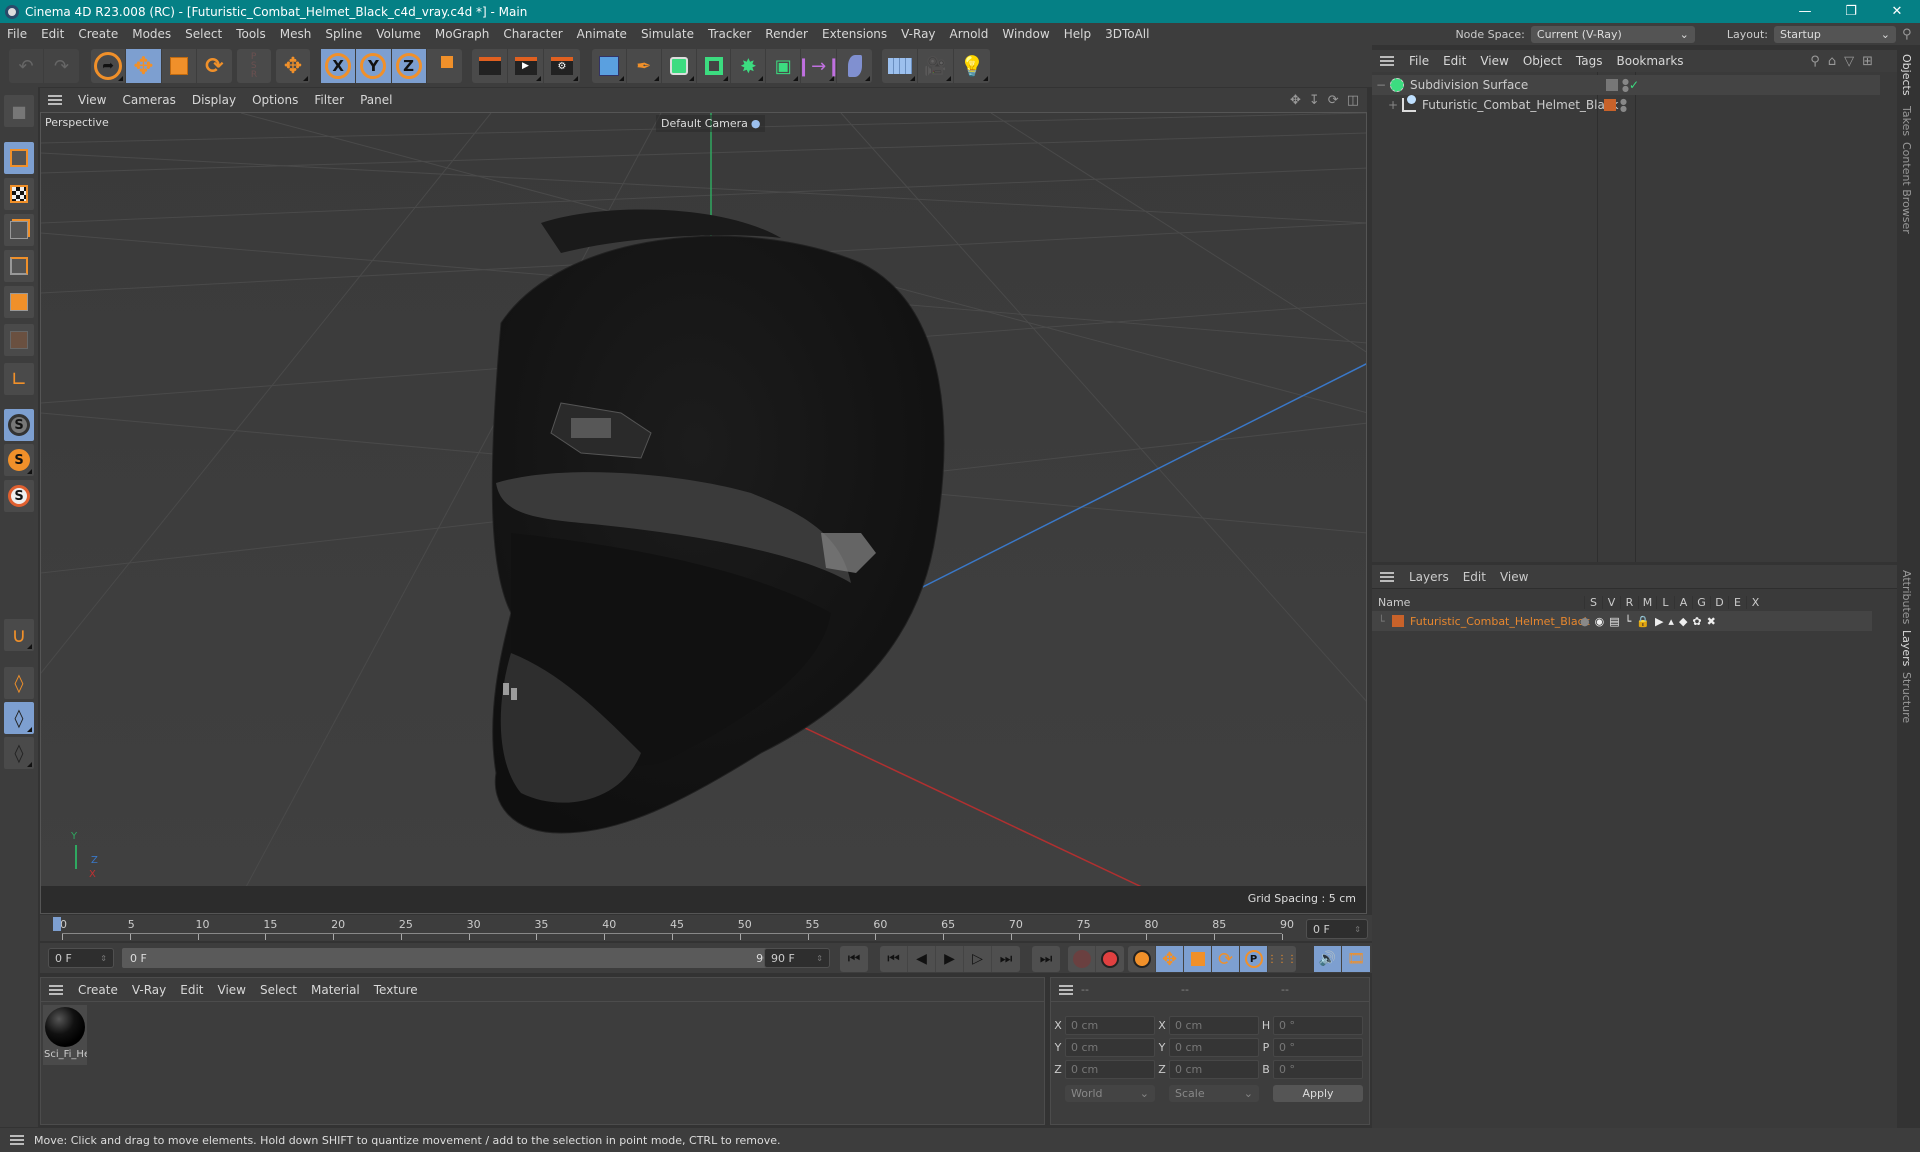 The image size is (1920, 1152). I want to click on pan-view-icon: ✥, so click(1295, 100).